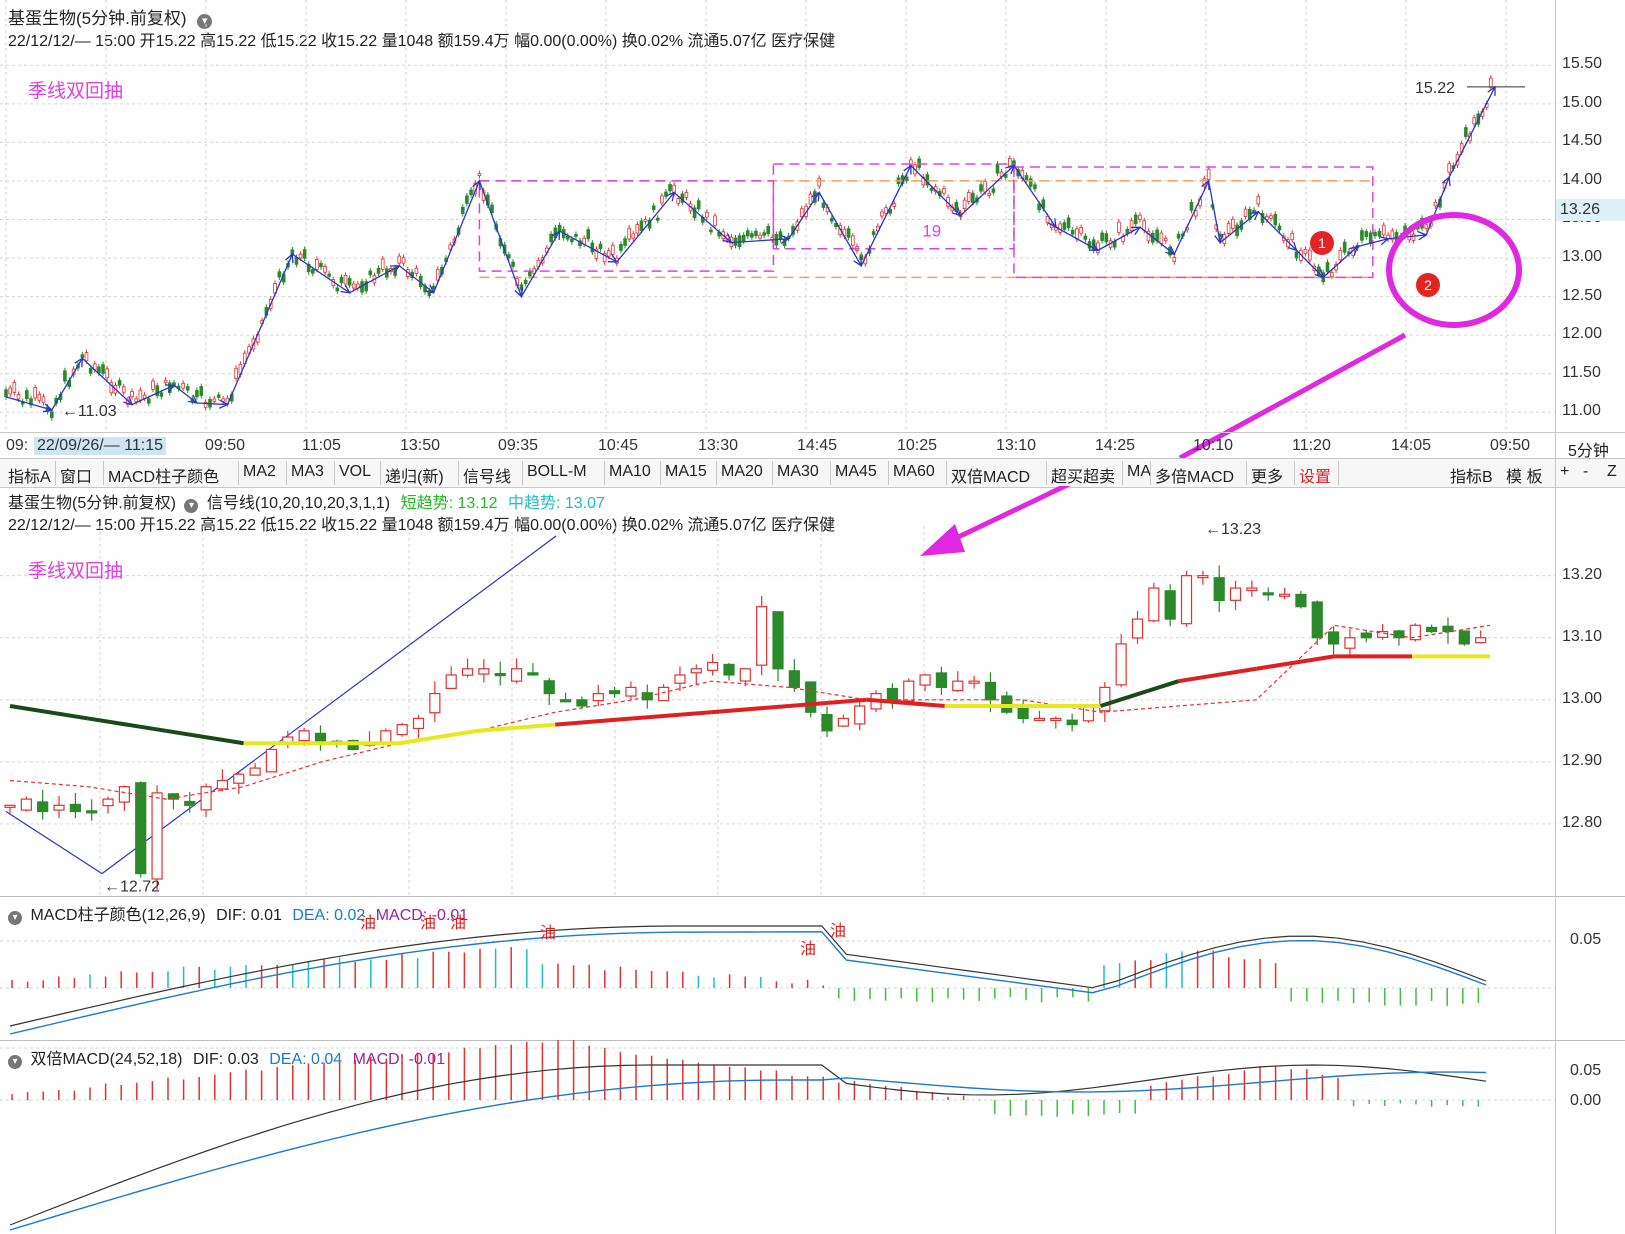 The height and width of the screenshot is (1234, 1625). Describe the element at coordinates (1411, 445) in the screenshot. I see `time-label: 14:05` at that location.